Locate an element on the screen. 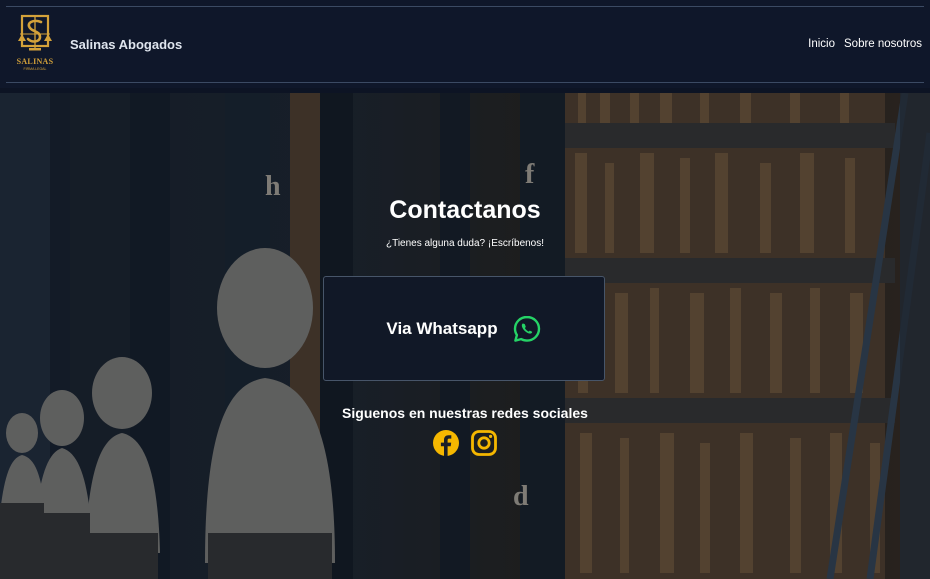 The image size is (930, 579). navbar-top-divider is located at coordinates (465, 6).